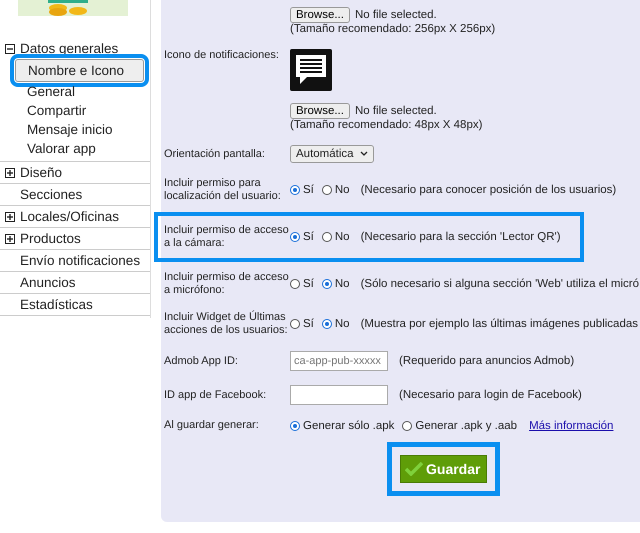  Describe the element at coordinates (222, 189) in the screenshot. I see `field-label: Incluir permiso para localización del usuario:` at that location.